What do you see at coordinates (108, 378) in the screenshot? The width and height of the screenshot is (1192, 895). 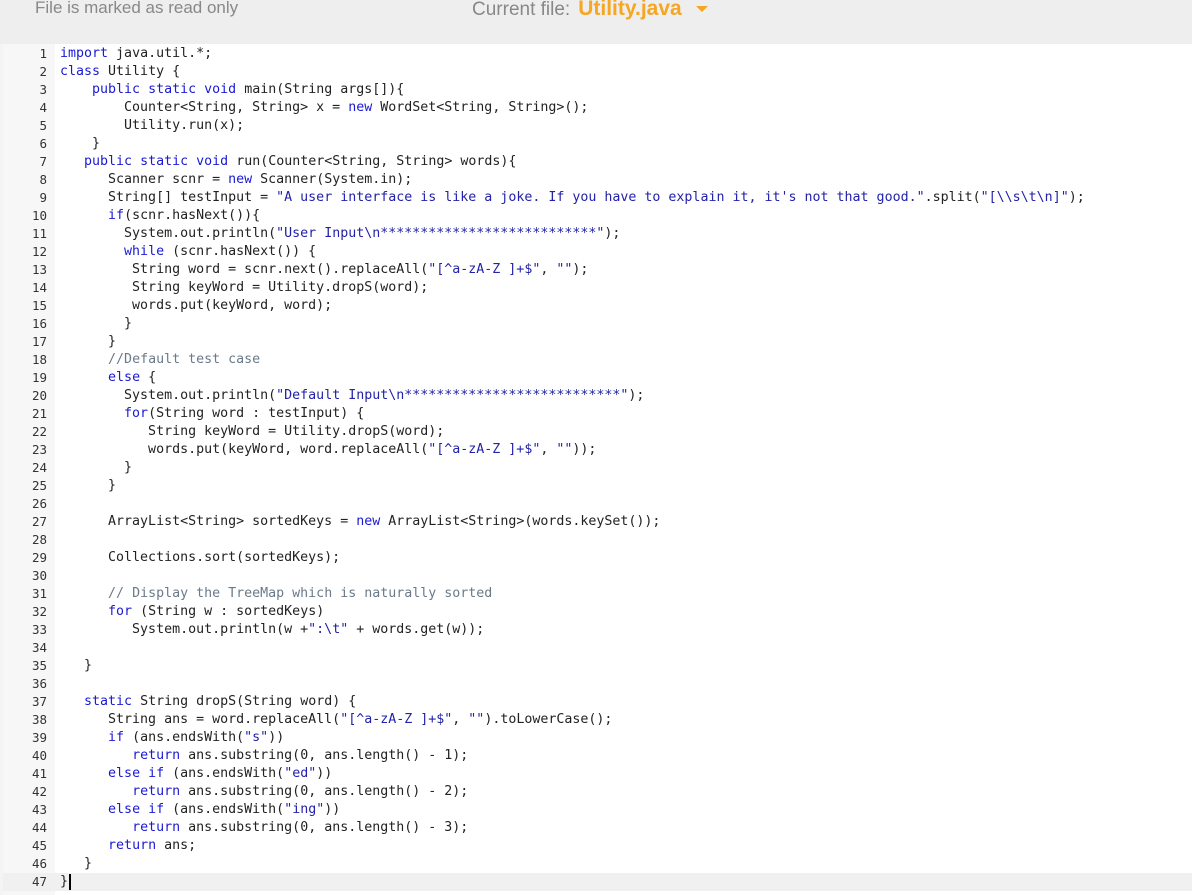 I see `code-text: else {` at bounding box center [108, 378].